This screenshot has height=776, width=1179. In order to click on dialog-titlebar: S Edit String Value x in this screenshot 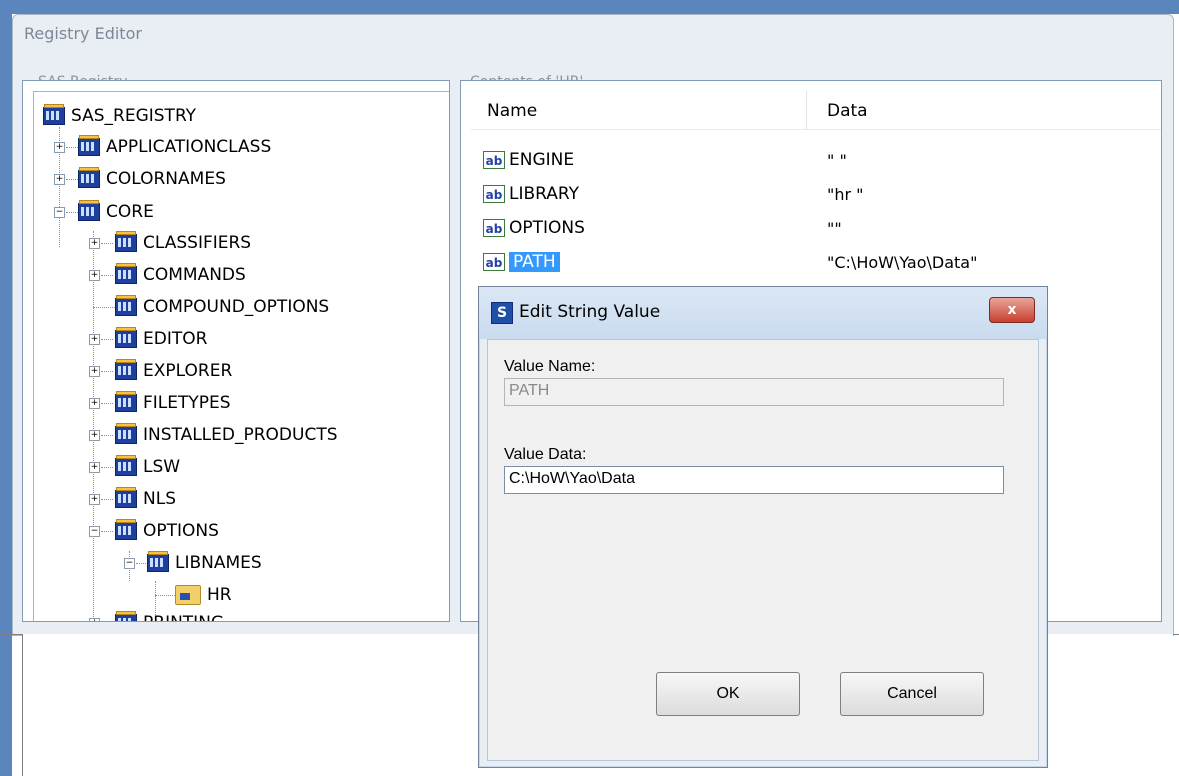, I will do `click(763, 313)`.